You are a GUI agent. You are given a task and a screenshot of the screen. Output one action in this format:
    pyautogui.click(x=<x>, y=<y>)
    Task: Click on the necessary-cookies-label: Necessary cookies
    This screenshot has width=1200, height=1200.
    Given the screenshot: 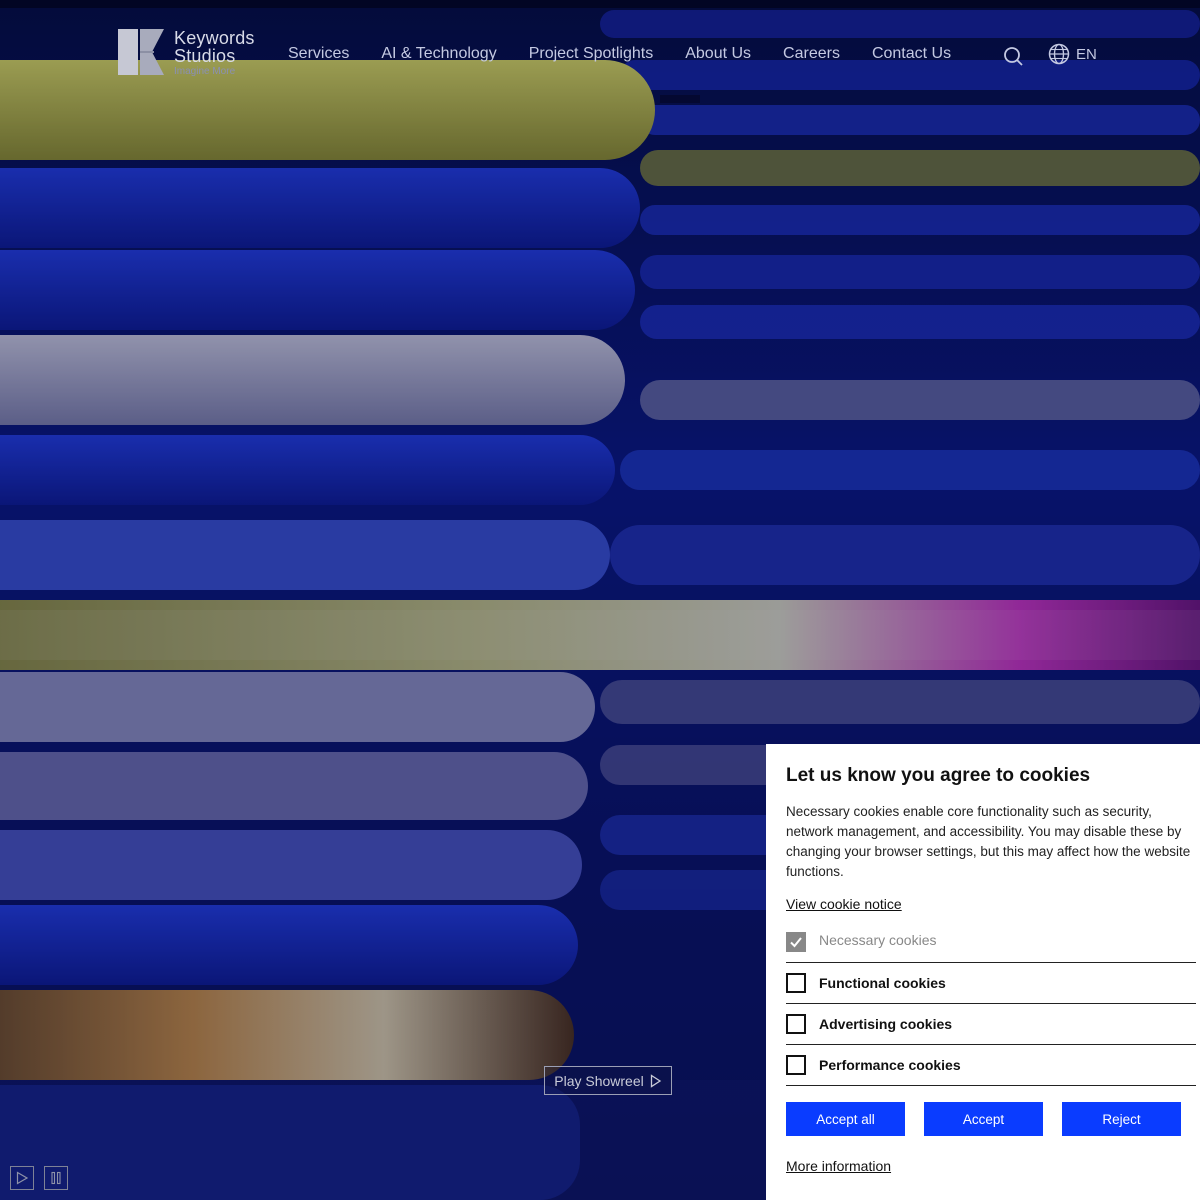 What is the action you would take?
    pyautogui.click(x=878, y=940)
    